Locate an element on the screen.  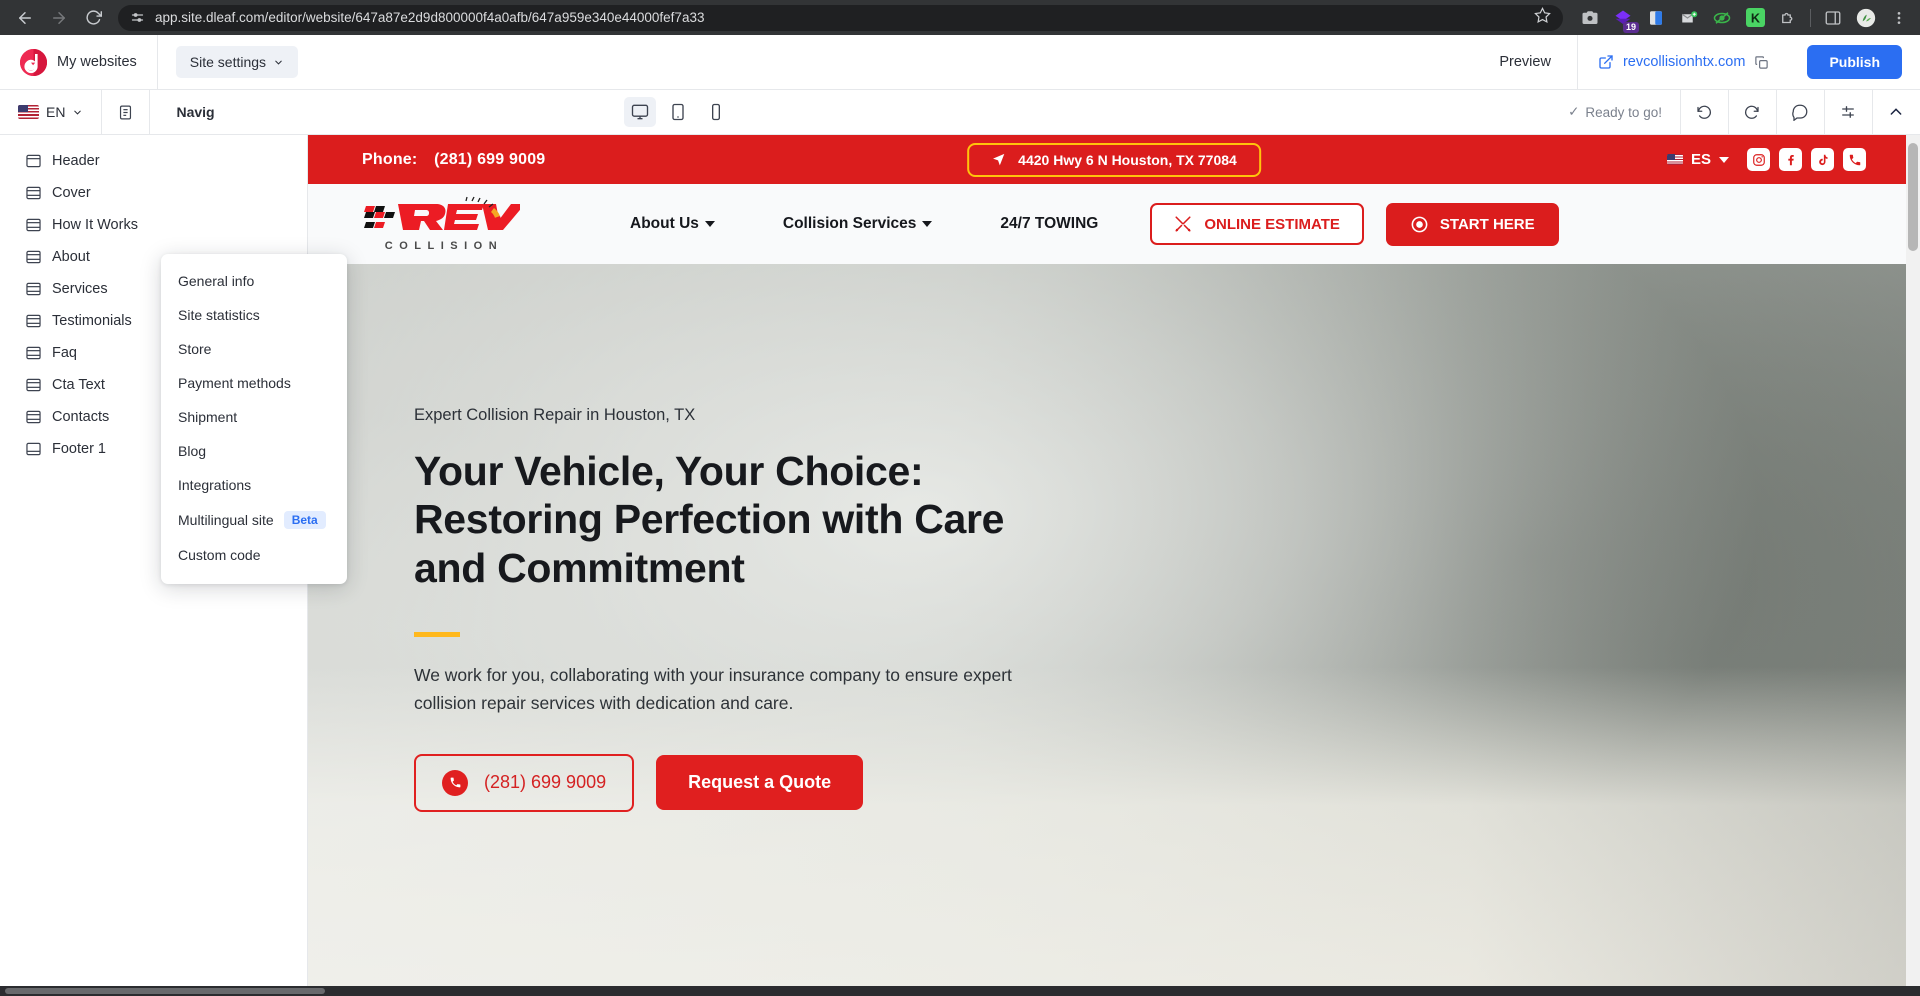
site-language-selector: ES is located at coordinates (1697, 159).